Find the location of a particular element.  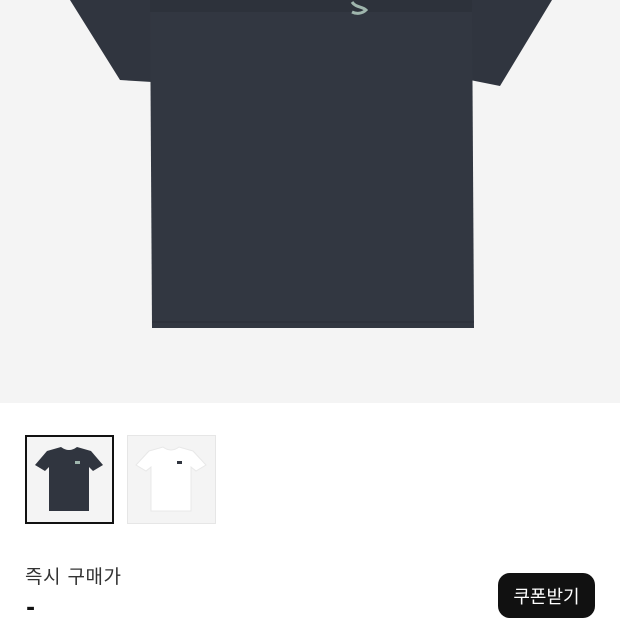

thumbnail-white is located at coordinates (171, 479).